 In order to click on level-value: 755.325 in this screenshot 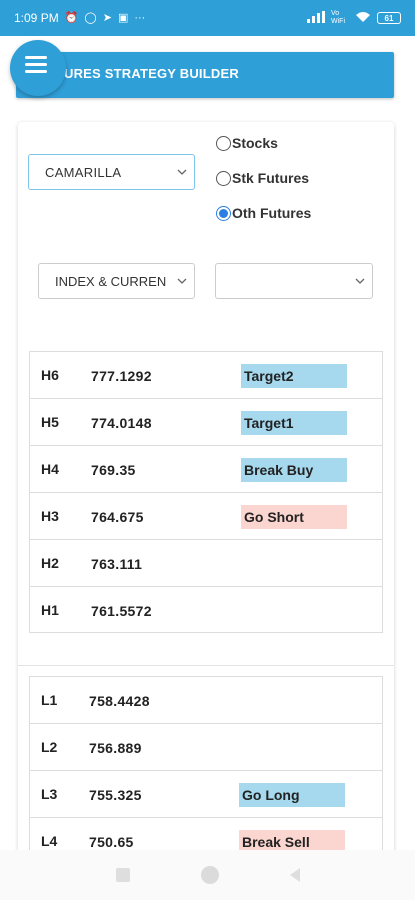, I will do `click(115, 795)`.